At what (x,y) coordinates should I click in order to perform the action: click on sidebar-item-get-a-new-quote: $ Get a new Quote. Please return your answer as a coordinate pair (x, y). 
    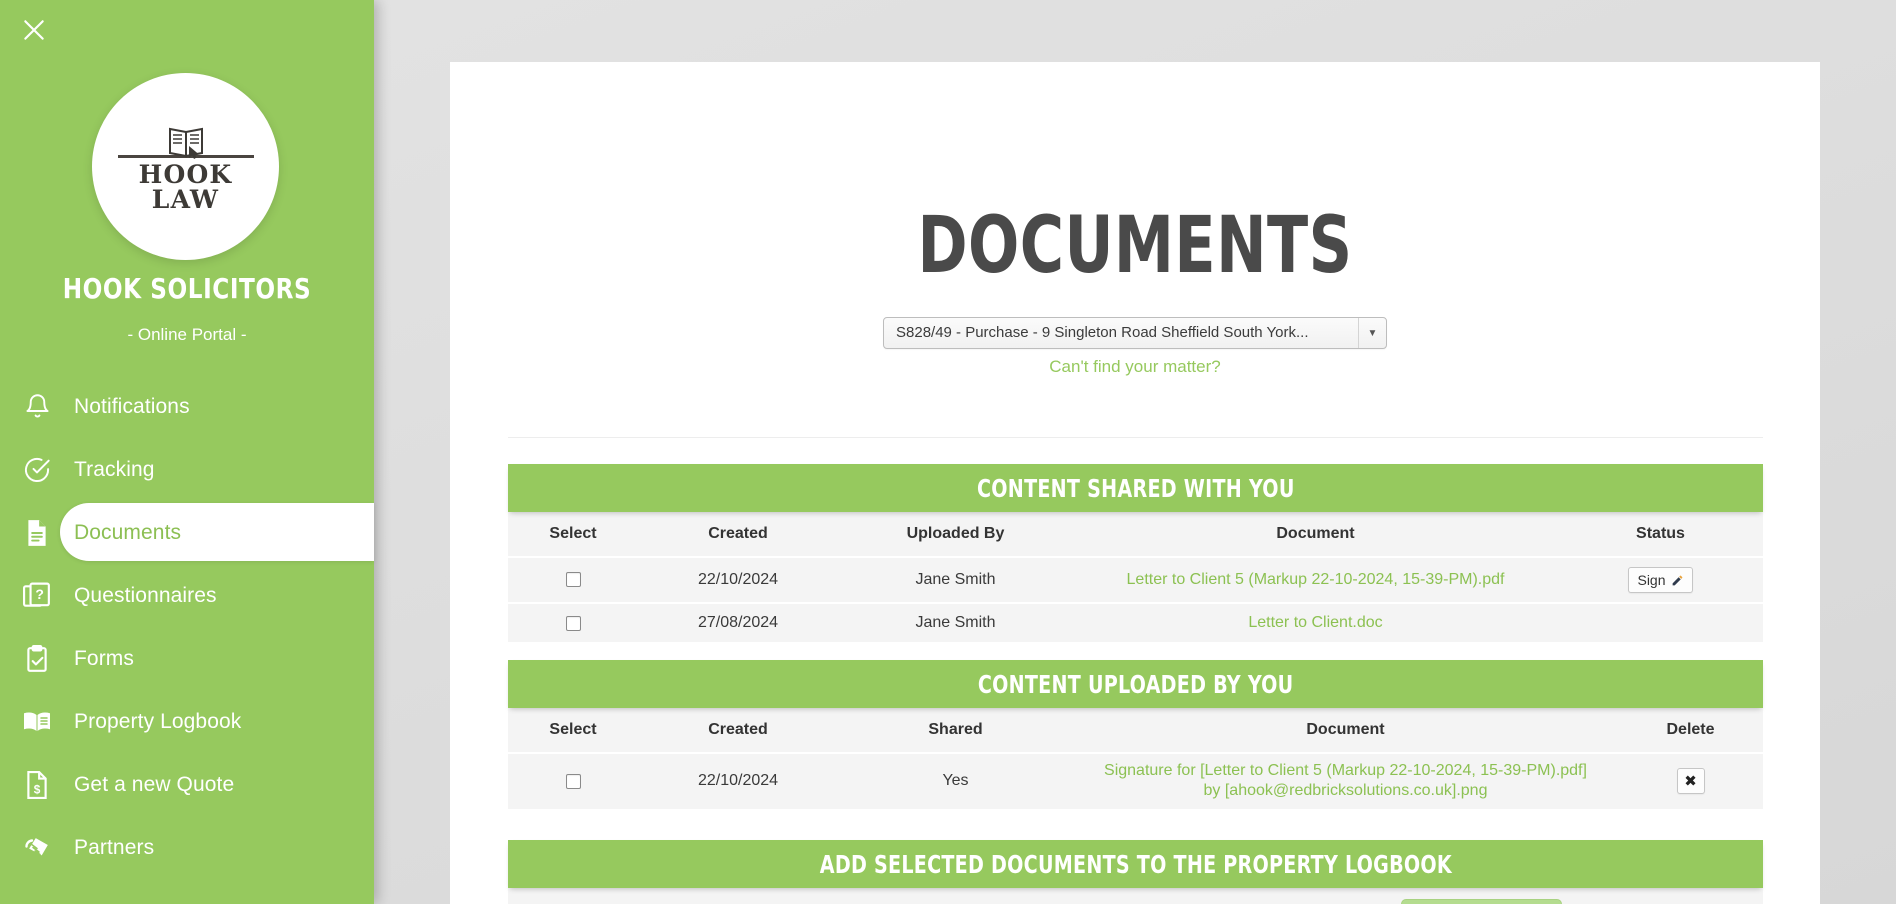
    Looking at the image, I should click on (187, 784).